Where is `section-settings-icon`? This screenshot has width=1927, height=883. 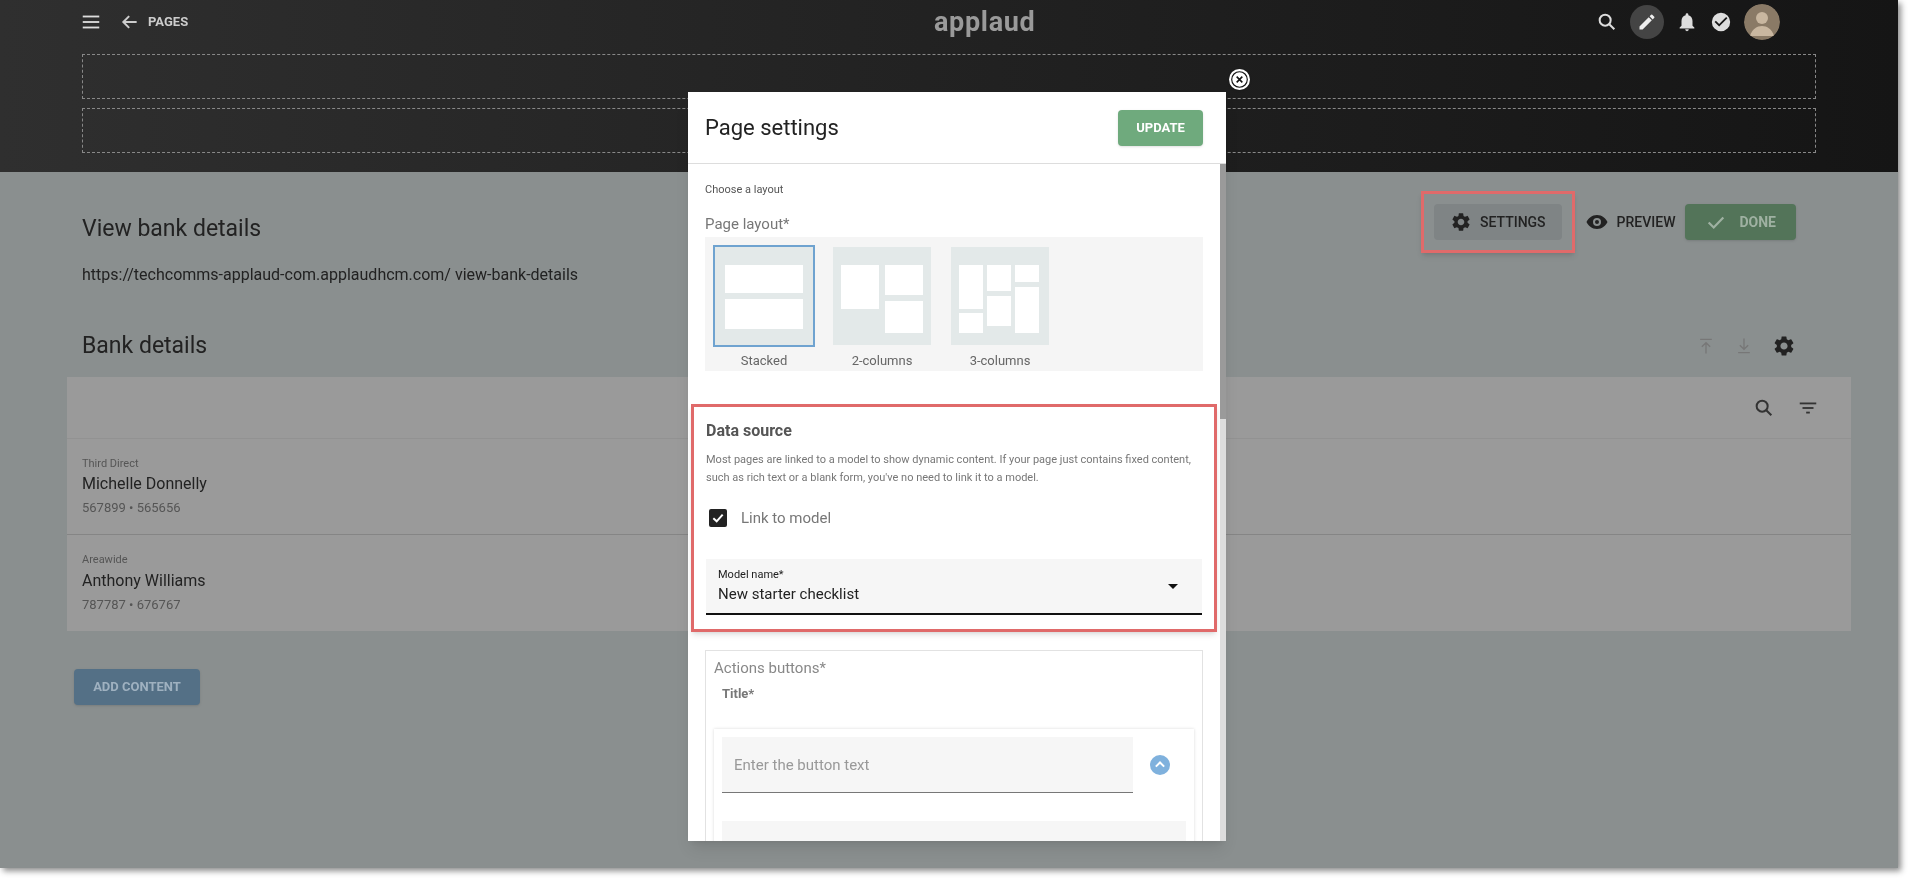 section-settings-icon is located at coordinates (1784, 345).